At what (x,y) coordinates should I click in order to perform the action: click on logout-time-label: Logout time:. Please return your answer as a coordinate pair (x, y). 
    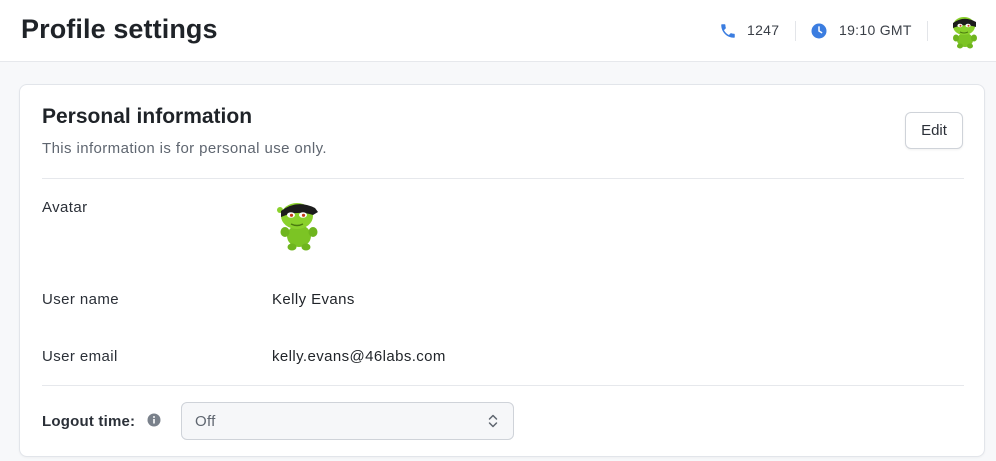
    Looking at the image, I should click on (89, 421).